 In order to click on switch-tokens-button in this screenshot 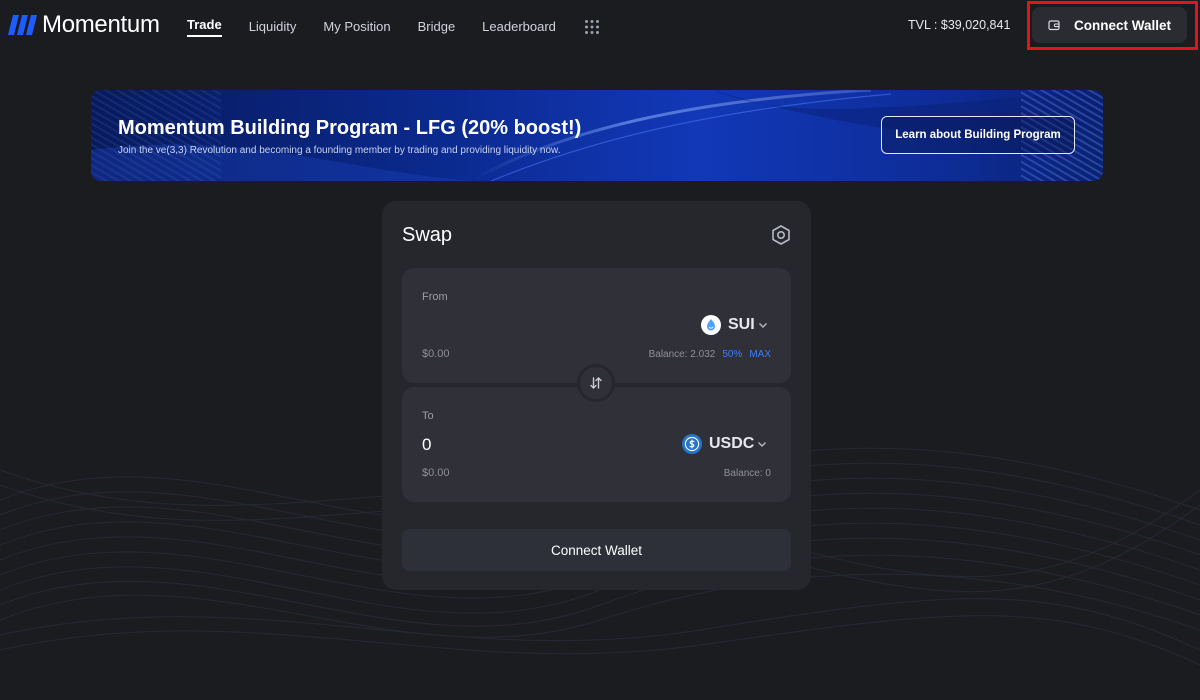, I will do `click(596, 383)`.